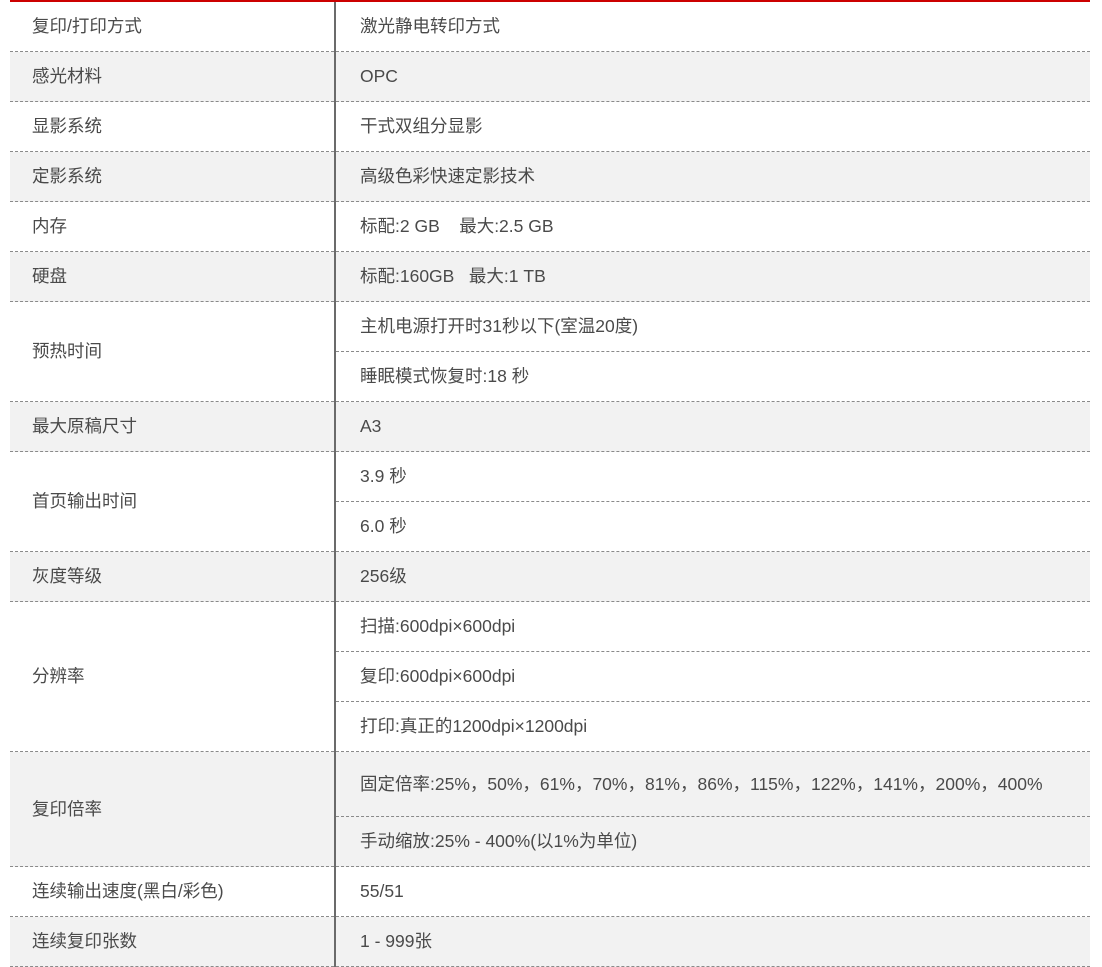 The height and width of the screenshot is (967, 1102). Describe the element at coordinates (712, 476) in the screenshot. I see `spec-value: 3.9 秒` at that location.